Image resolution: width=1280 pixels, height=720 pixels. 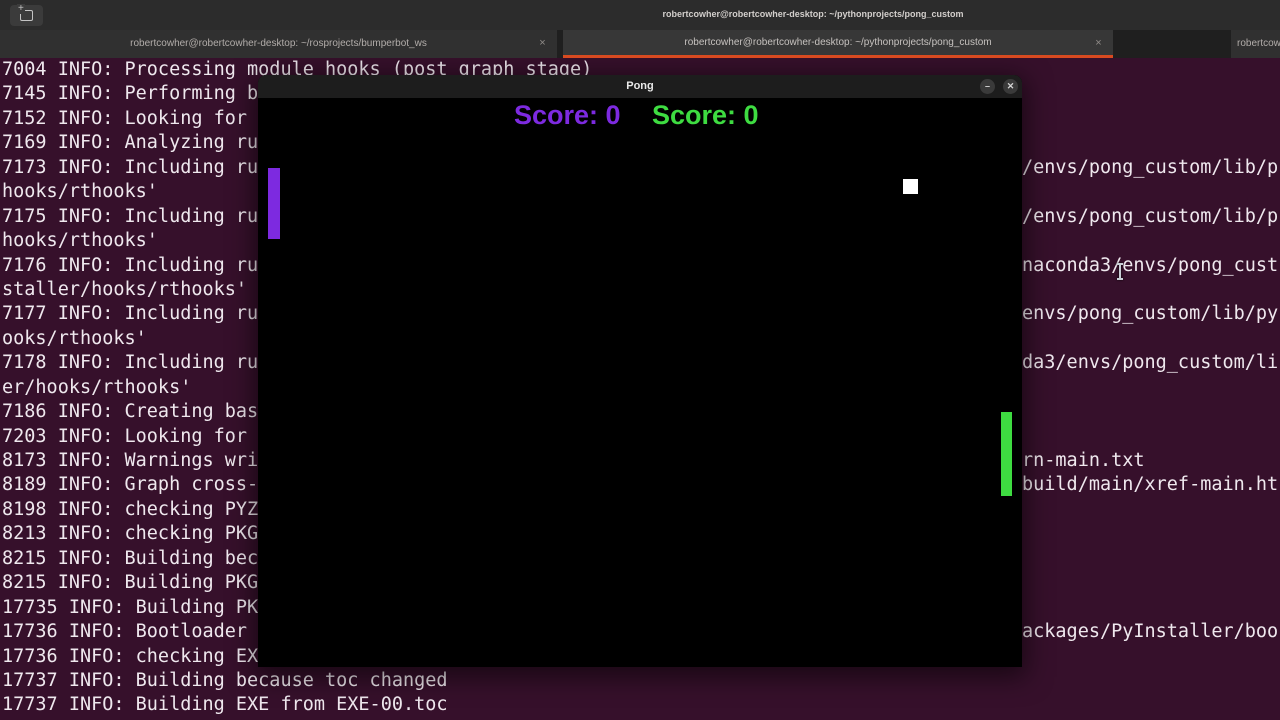 I want to click on pong-window-title: Pong, so click(x=640, y=86).